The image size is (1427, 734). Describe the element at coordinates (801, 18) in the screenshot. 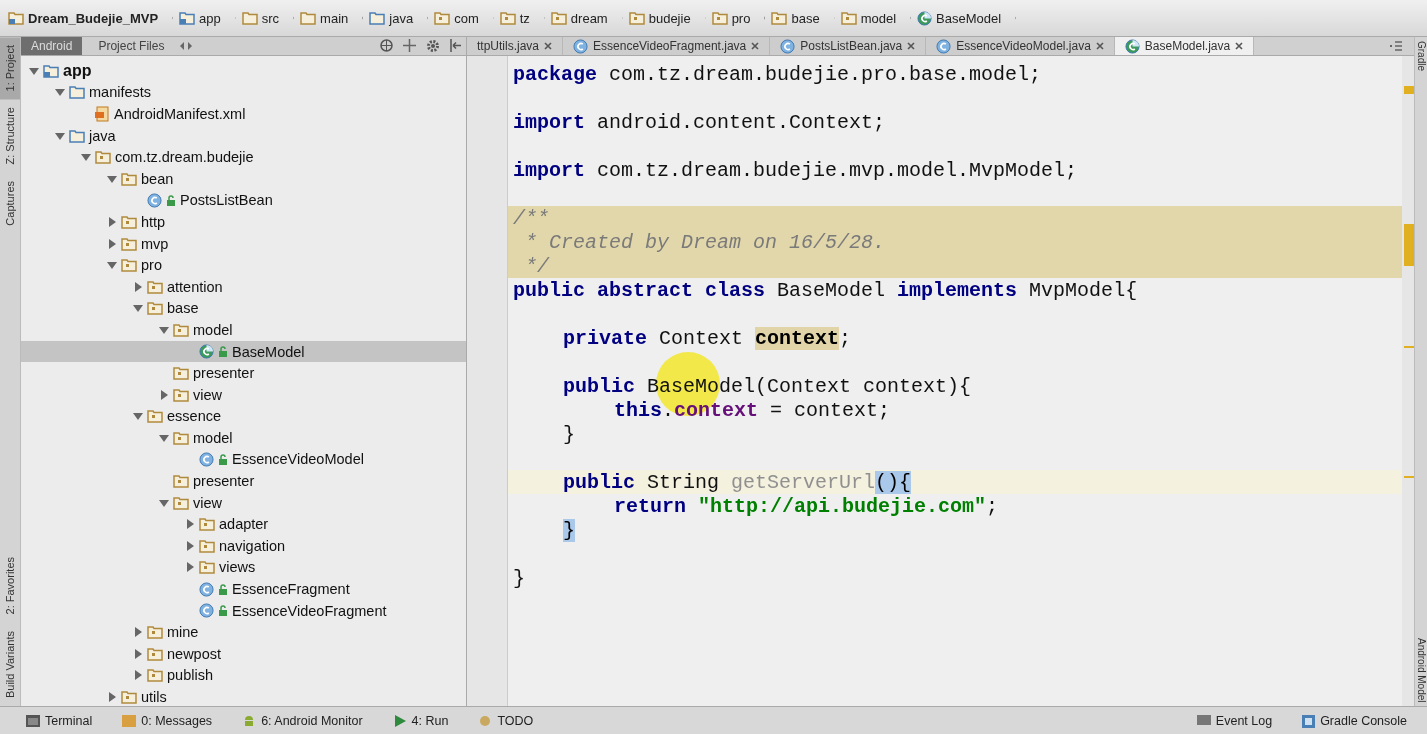

I see `breadcrumb: base` at that location.